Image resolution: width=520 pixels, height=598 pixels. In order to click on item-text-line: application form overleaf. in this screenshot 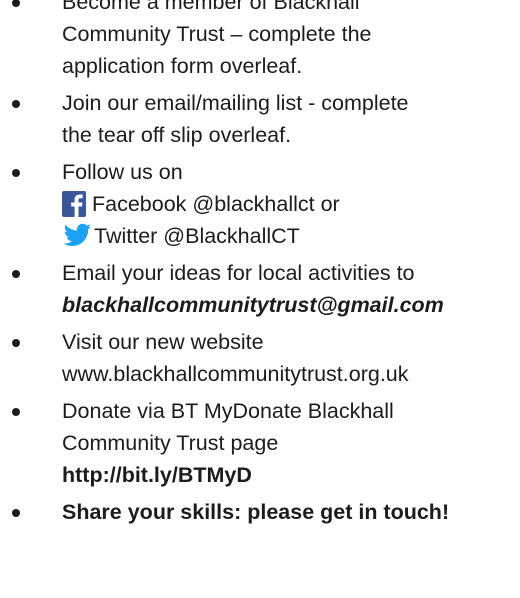, I will do `click(182, 66)`.